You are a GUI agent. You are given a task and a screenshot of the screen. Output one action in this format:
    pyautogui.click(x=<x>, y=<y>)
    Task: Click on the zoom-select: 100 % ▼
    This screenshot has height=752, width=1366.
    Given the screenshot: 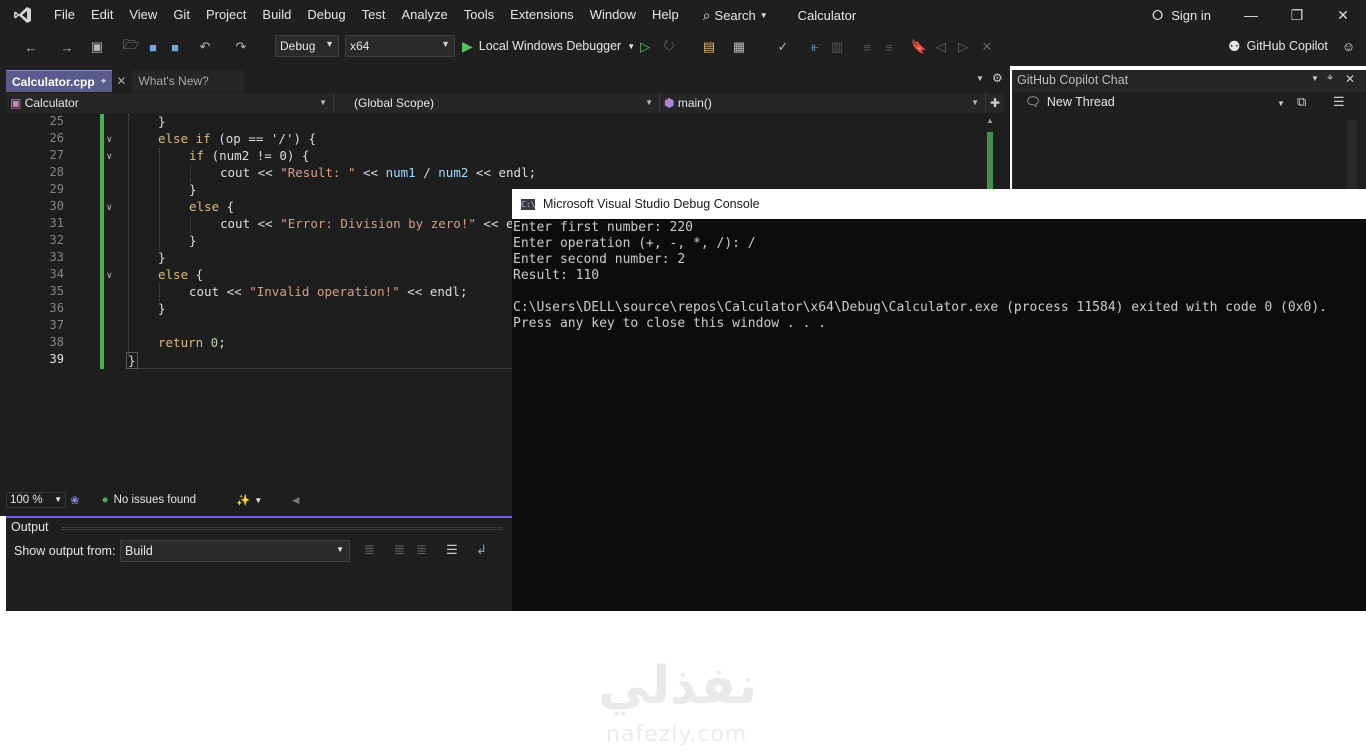 What is the action you would take?
    pyautogui.click(x=36, y=500)
    